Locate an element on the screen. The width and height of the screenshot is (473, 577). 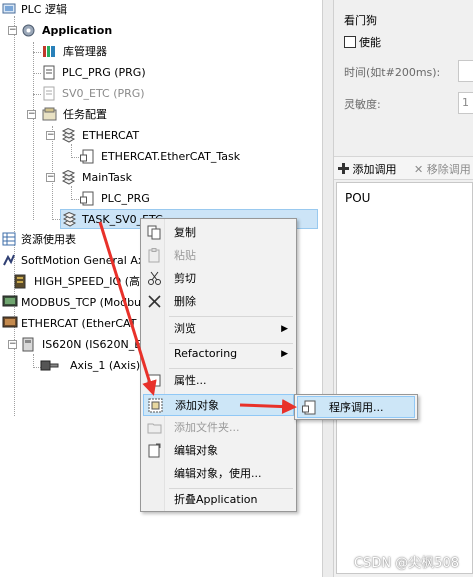
properties-icon is located at coordinates (154, 380).